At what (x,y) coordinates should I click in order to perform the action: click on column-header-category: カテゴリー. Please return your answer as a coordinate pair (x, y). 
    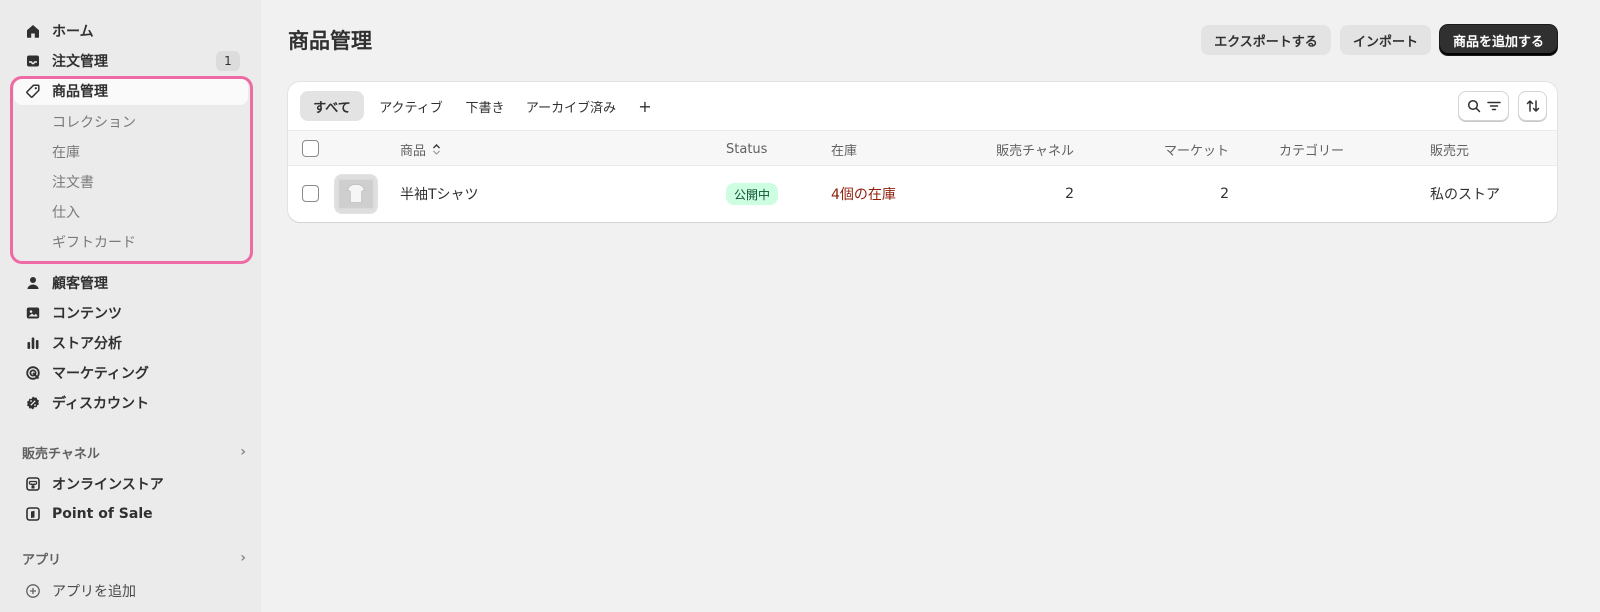
    Looking at the image, I should click on (1312, 151).